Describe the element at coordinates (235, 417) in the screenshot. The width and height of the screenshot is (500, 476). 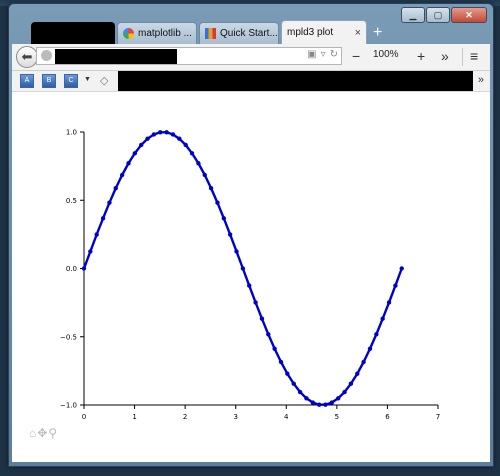
I see `x-tick-label: 3` at that location.